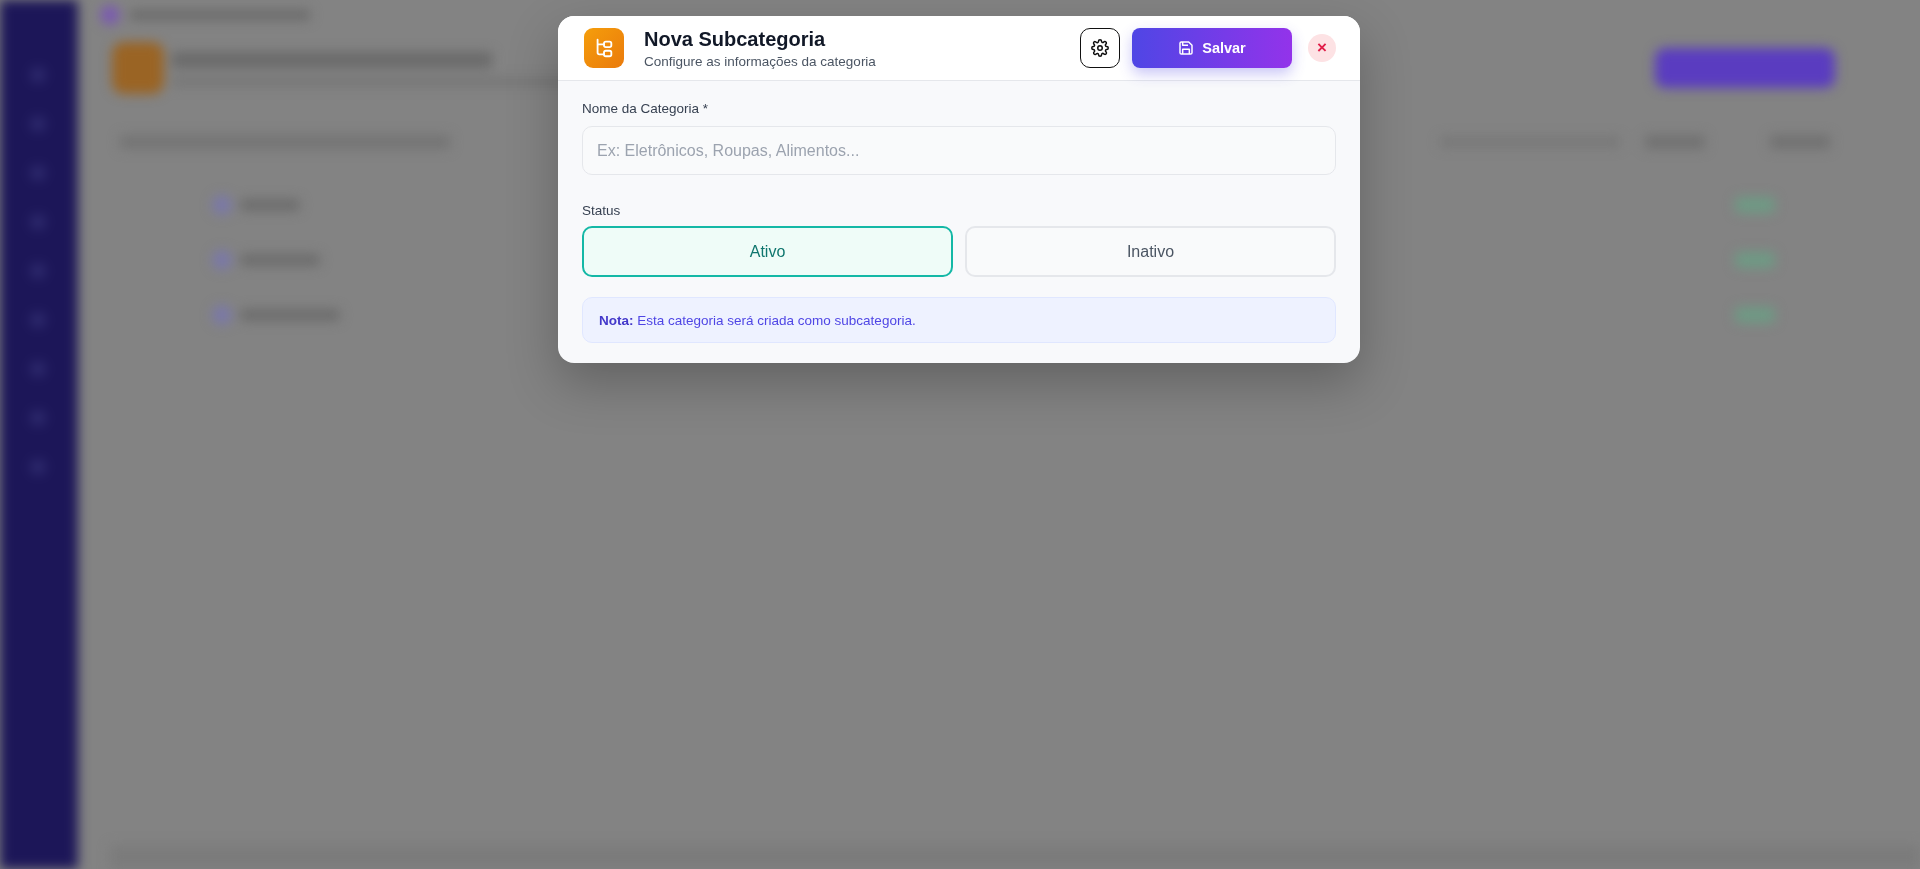 This screenshot has width=1920, height=869. Describe the element at coordinates (604, 48) in the screenshot. I see `hierarchy-icon` at that location.